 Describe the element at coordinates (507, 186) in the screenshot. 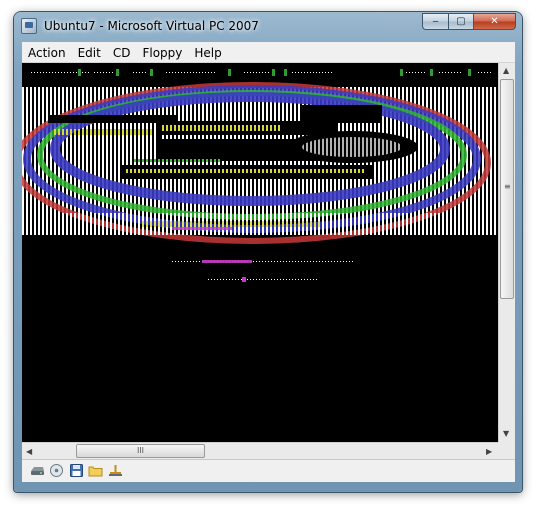

I see `scroll-grip-icon: ≡` at that location.